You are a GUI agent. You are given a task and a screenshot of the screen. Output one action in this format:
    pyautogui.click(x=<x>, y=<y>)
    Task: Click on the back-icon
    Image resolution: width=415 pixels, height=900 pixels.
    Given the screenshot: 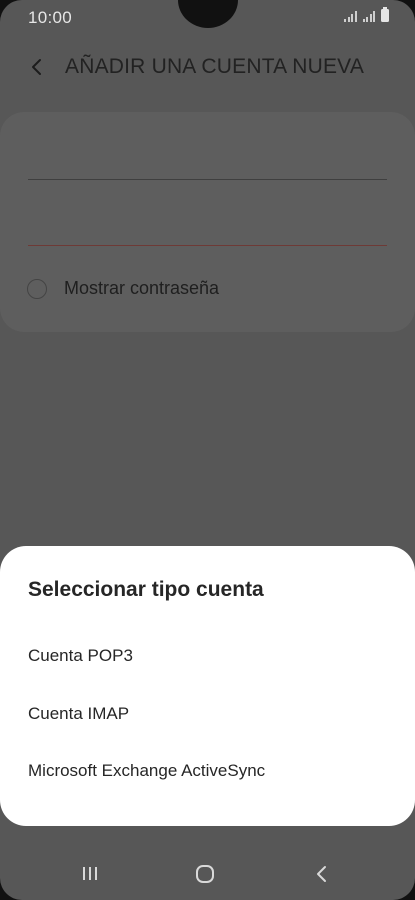 What is the action you would take?
    pyautogui.click(x=321, y=874)
    